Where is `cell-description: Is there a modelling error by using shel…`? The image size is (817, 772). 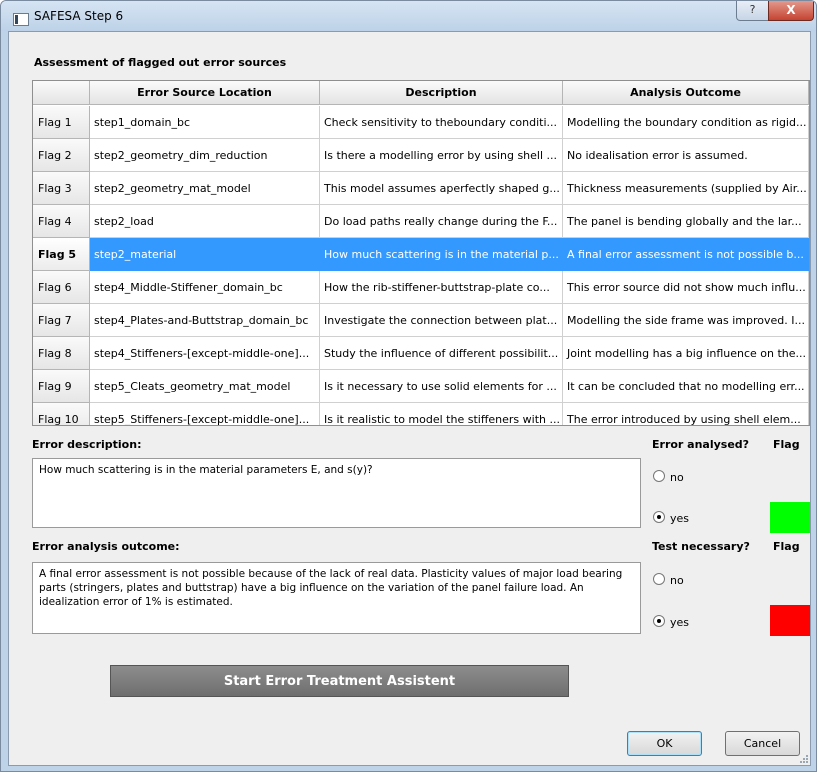
cell-description: Is there a modelling error by using shel… is located at coordinates (441, 155).